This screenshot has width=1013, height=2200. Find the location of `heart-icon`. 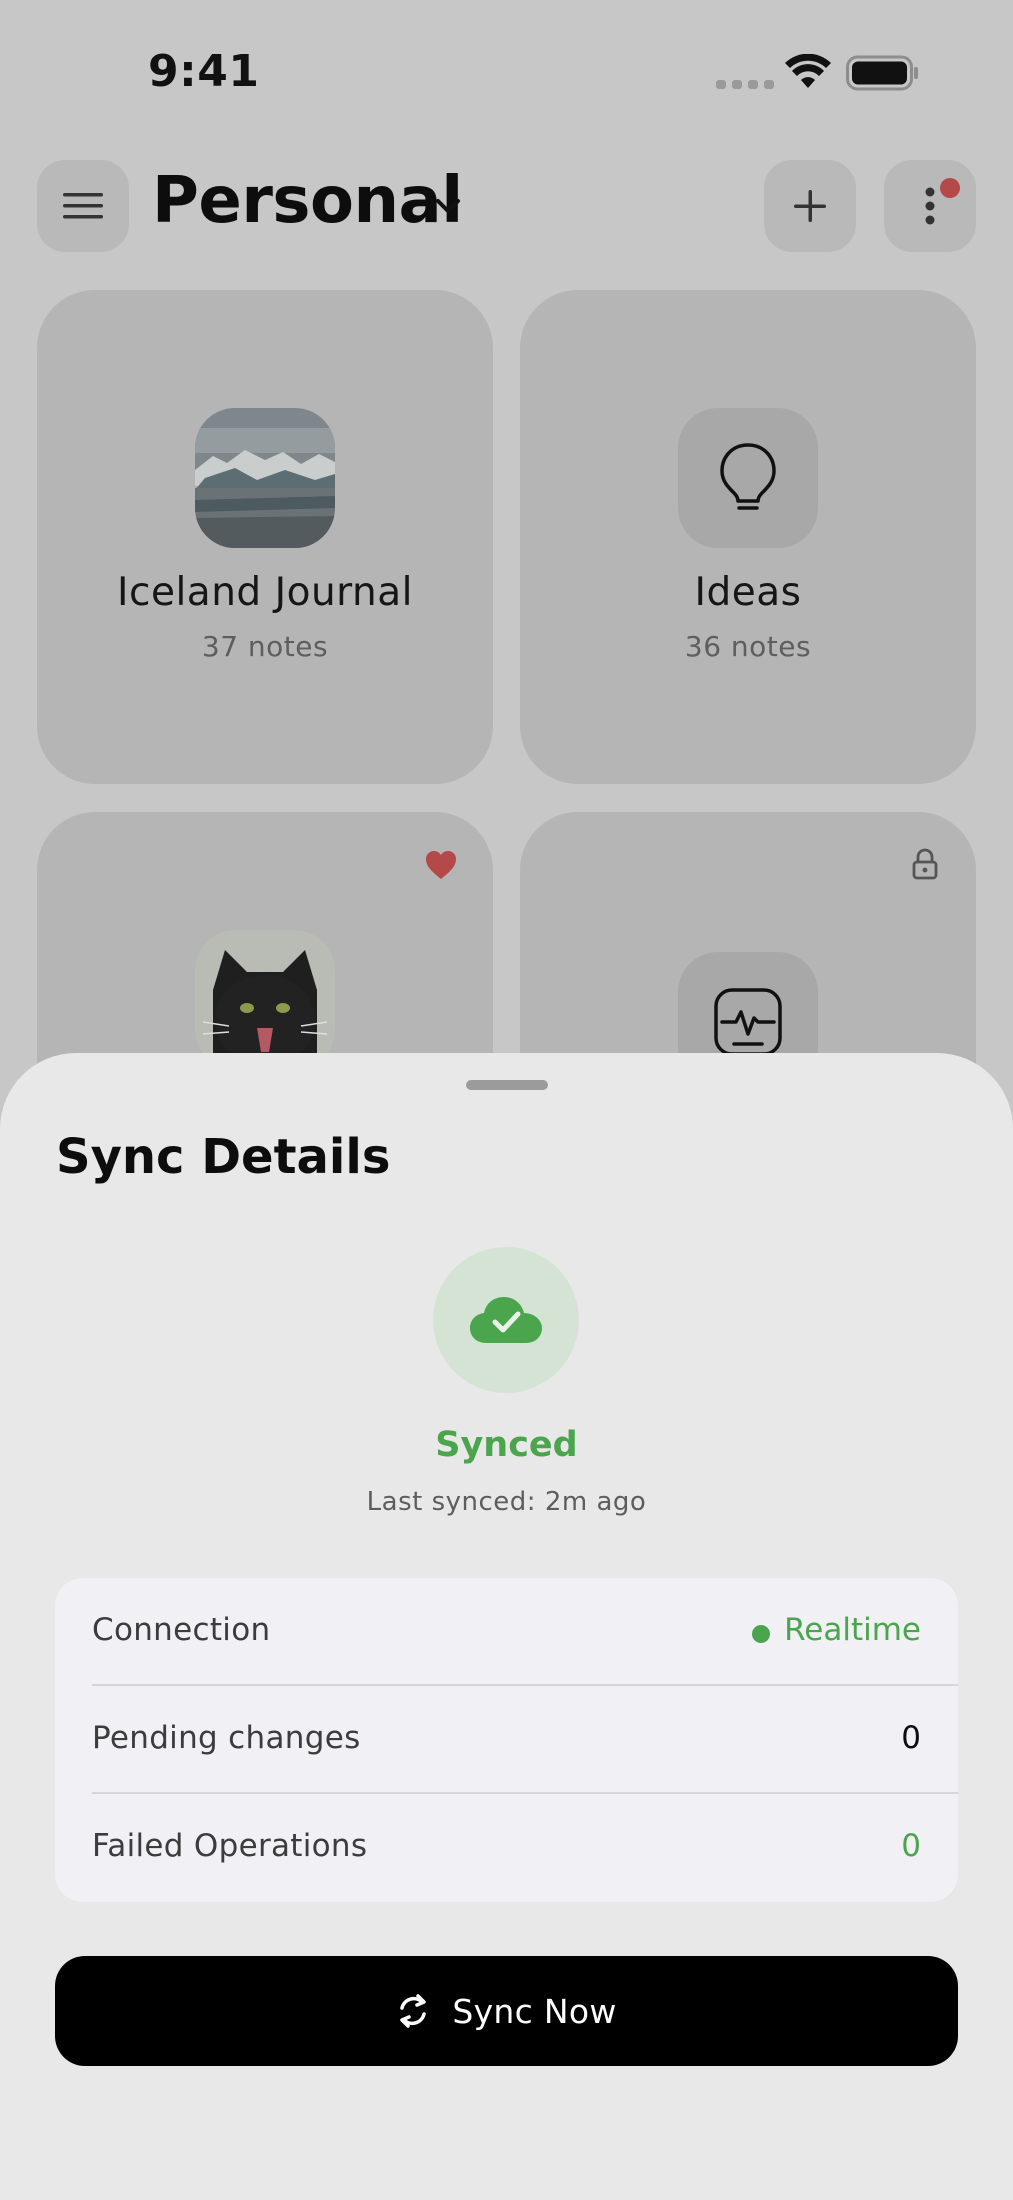

heart-icon is located at coordinates (441, 865).